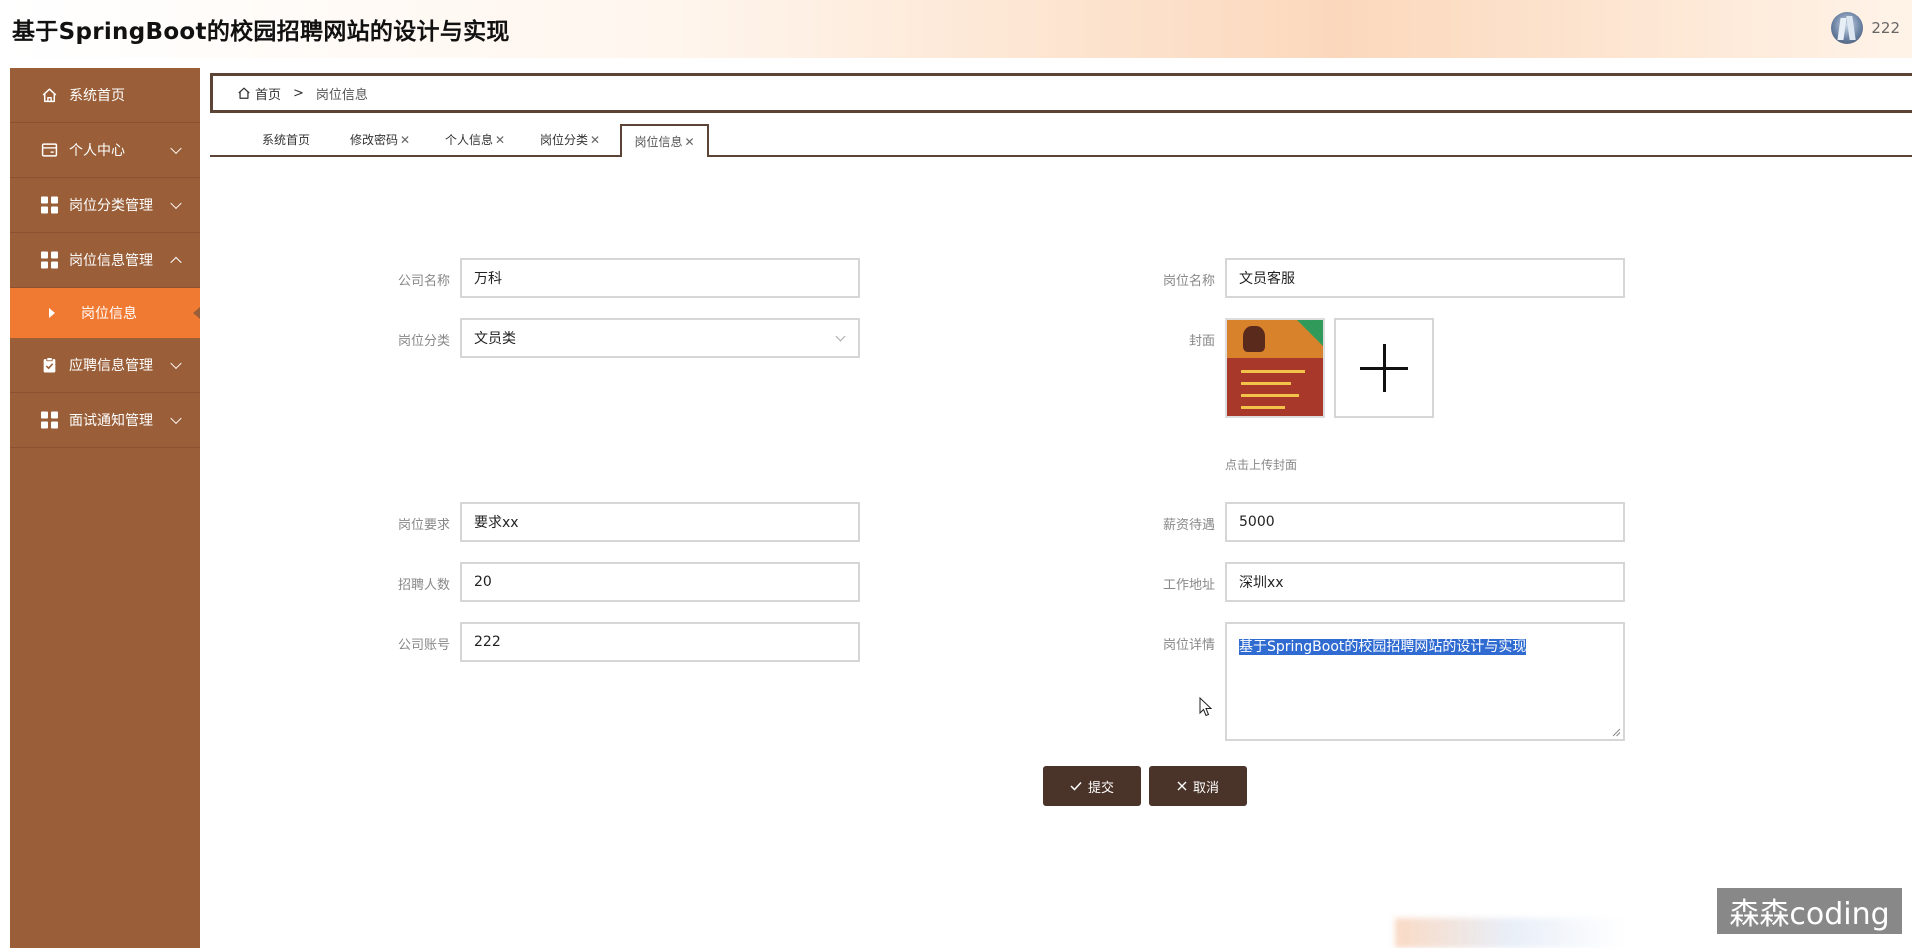  I want to click on tab-label: 个人信息, so click(468, 140).